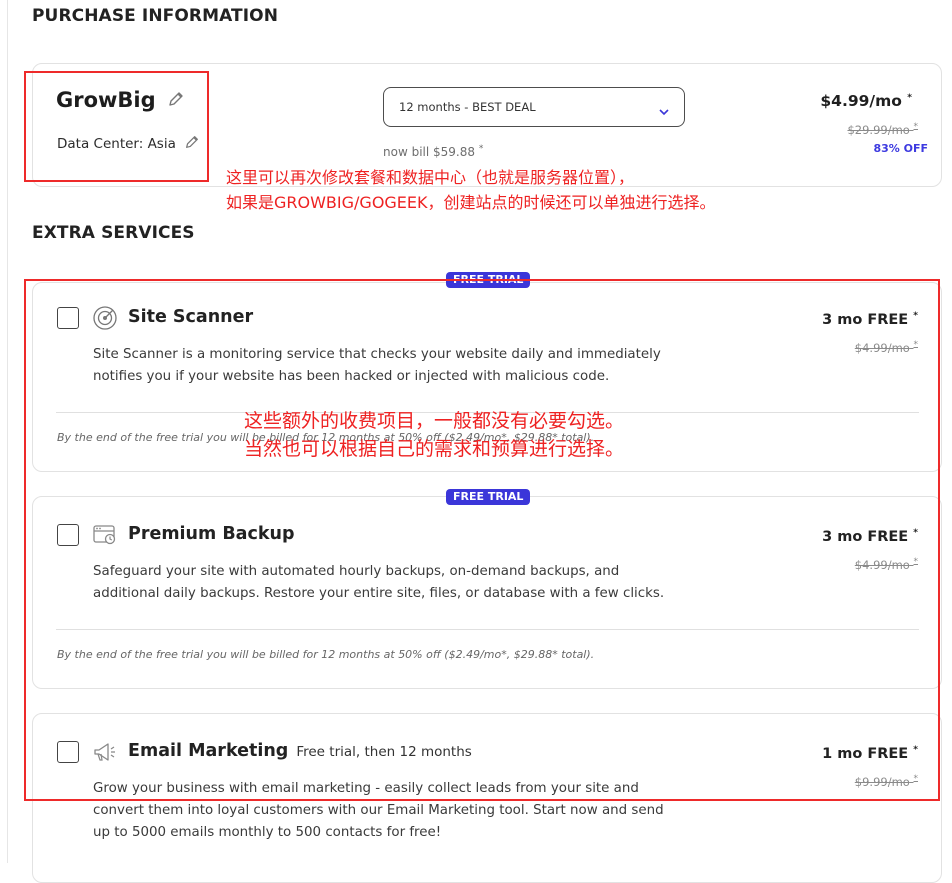  What do you see at coordinates (467, 107) in the screenshot?
I see `period-select-value: 12 months - BEST DEAL` at bounding box center [467, 107].